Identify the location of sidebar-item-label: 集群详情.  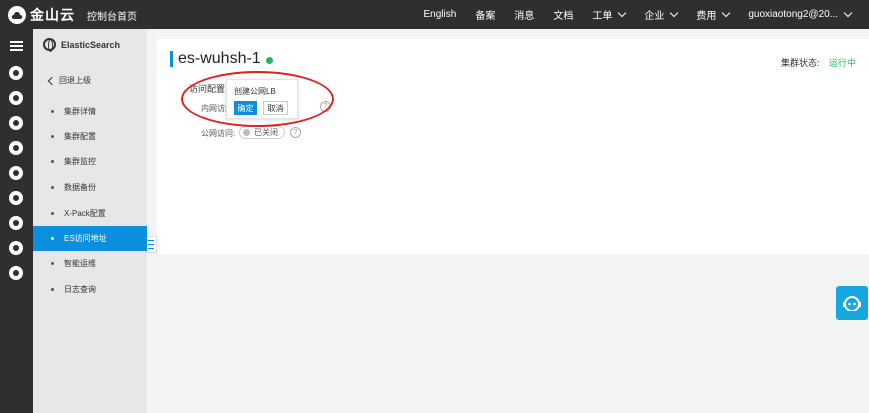
(80, 111).